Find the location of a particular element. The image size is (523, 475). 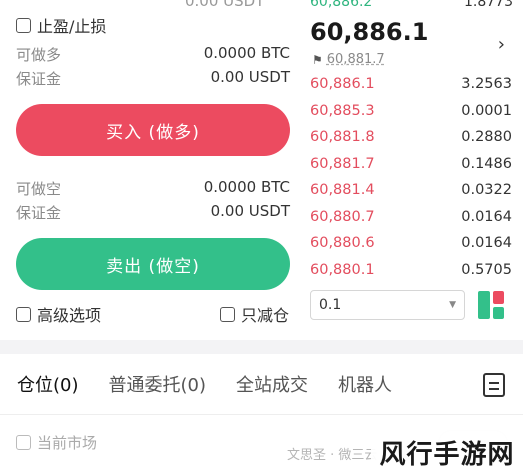

bid-row: 60,885.3 0.0001 is located at coordinates (412, 110).